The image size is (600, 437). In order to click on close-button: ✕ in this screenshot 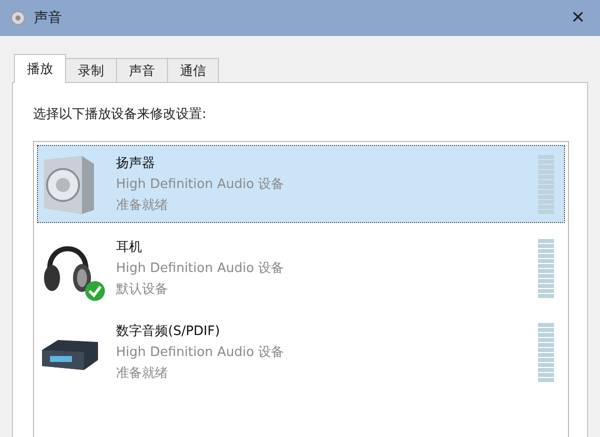, I will do `click(578, 18)`.